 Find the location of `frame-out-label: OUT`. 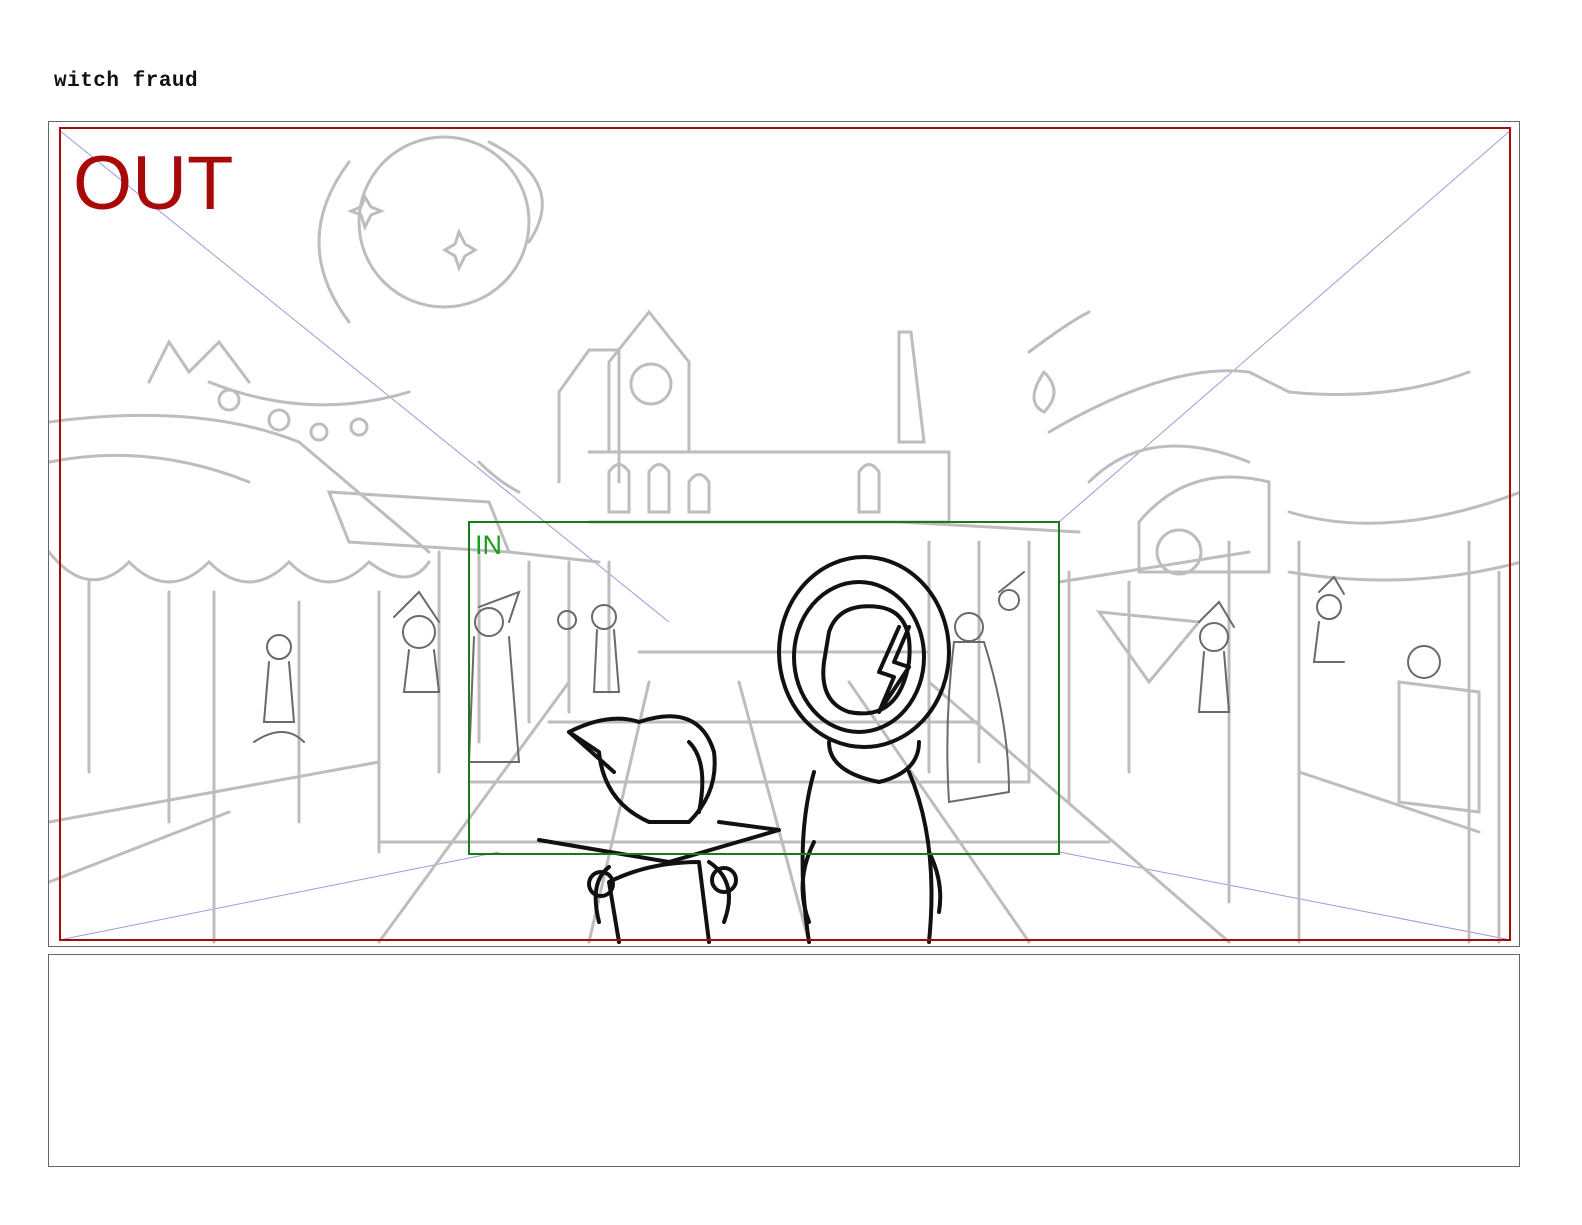

frame-out-label: OUT is located at coordinates (153, 183).